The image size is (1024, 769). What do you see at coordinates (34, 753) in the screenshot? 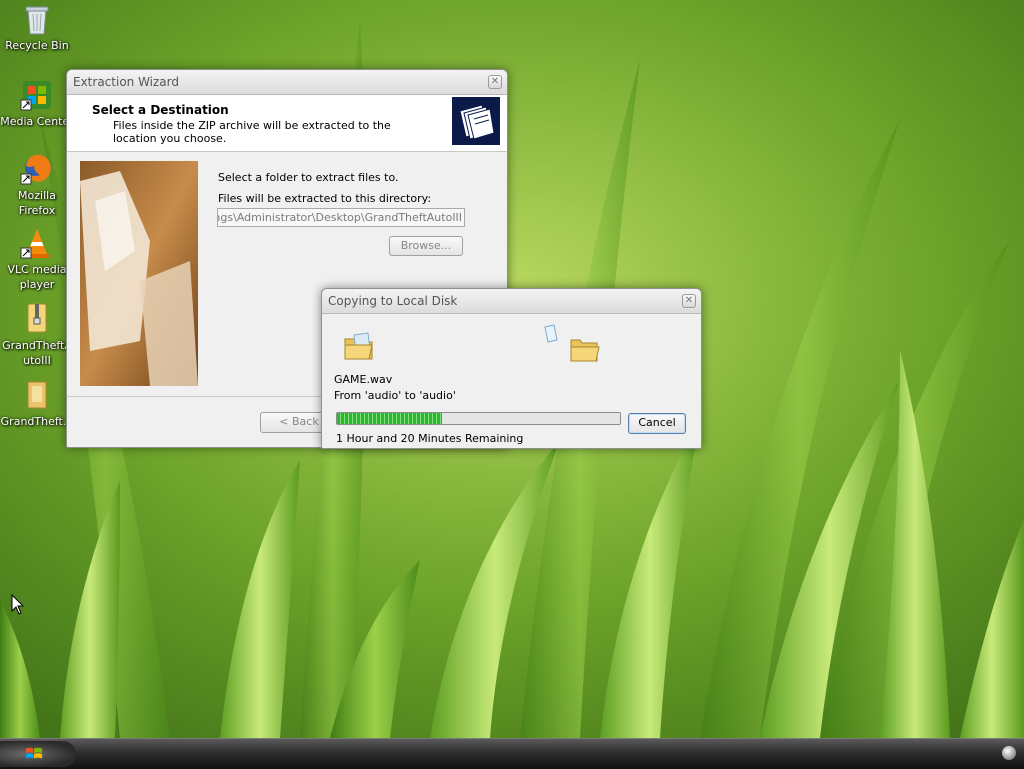
I see `windows-logo-icon` at bounding box center [34, 753].